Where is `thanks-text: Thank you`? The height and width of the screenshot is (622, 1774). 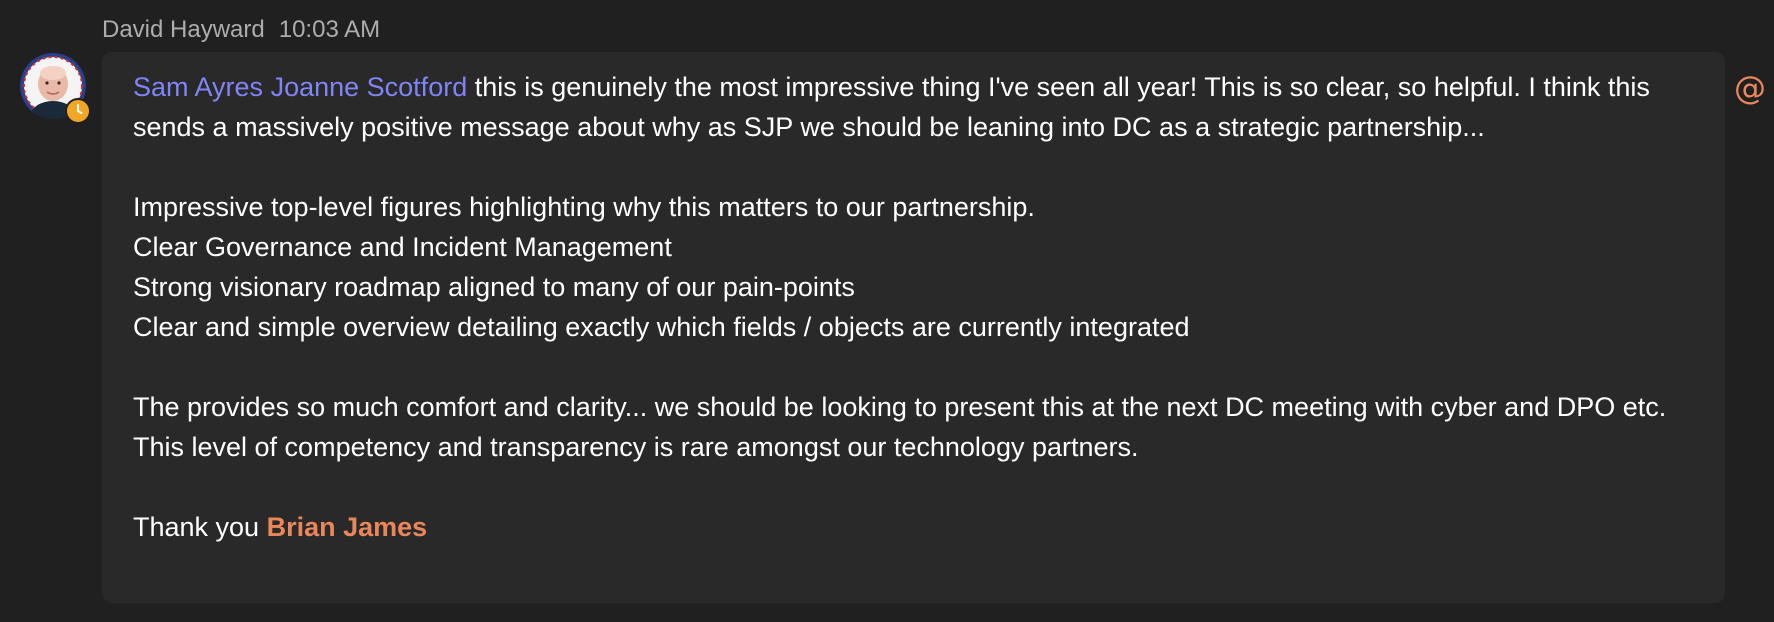 thanks-text: Thank you is located at coordinates (200, 527).